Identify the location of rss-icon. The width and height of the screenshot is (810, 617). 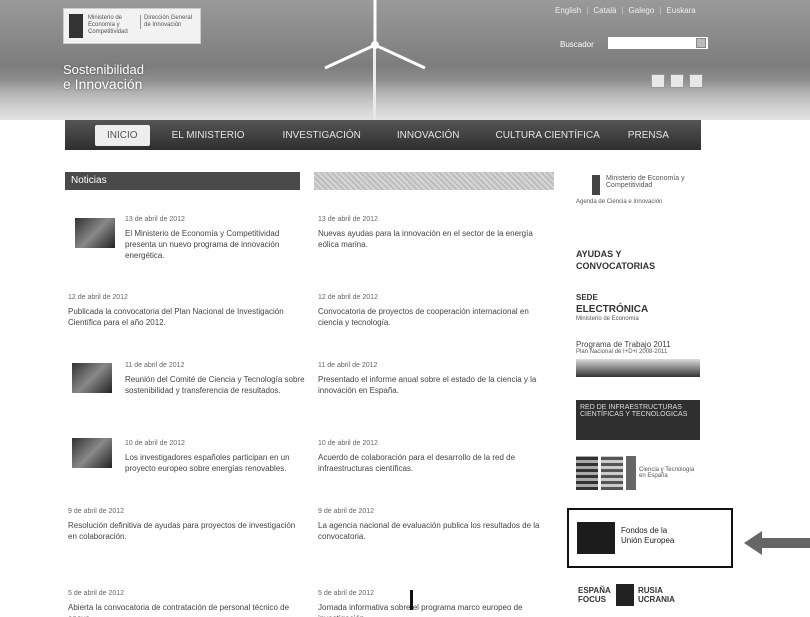
(696, 81).